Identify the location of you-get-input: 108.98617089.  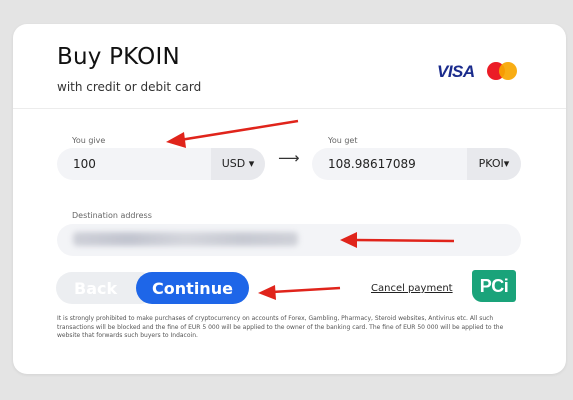
(372, 164).